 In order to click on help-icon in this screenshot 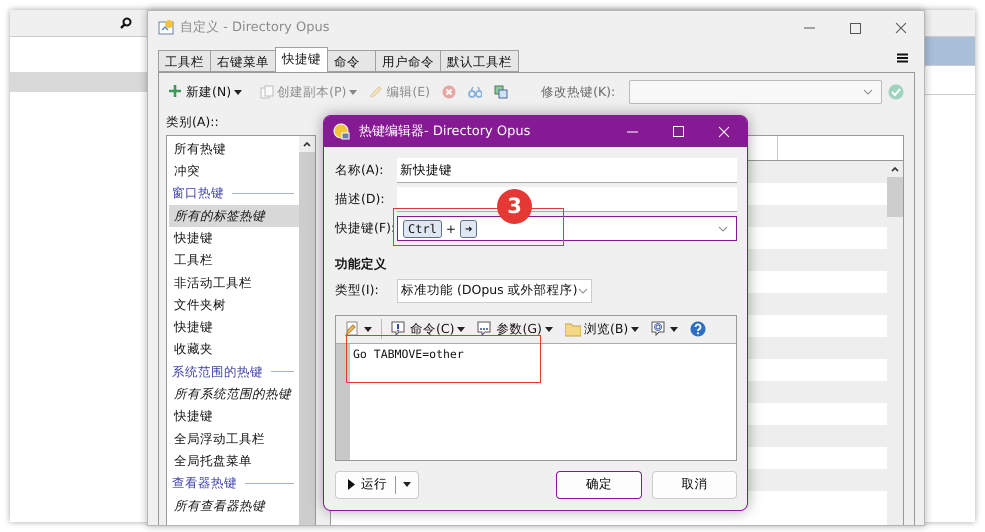, I will do `click(698, 329)`.